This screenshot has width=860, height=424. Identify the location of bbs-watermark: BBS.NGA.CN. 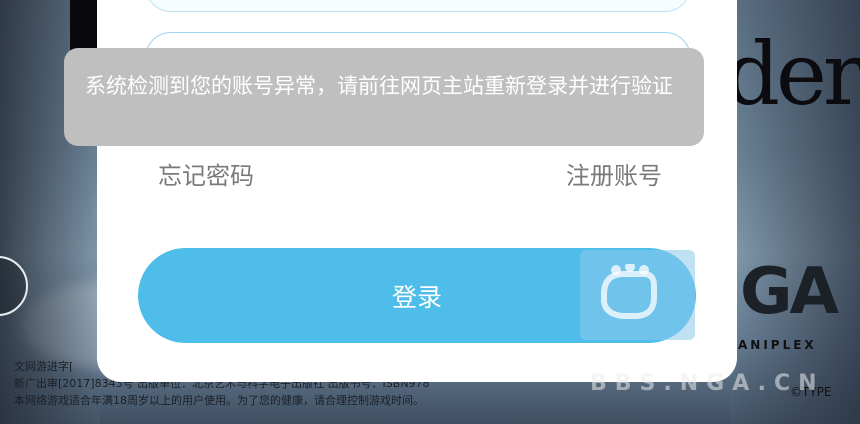
(707, 383).